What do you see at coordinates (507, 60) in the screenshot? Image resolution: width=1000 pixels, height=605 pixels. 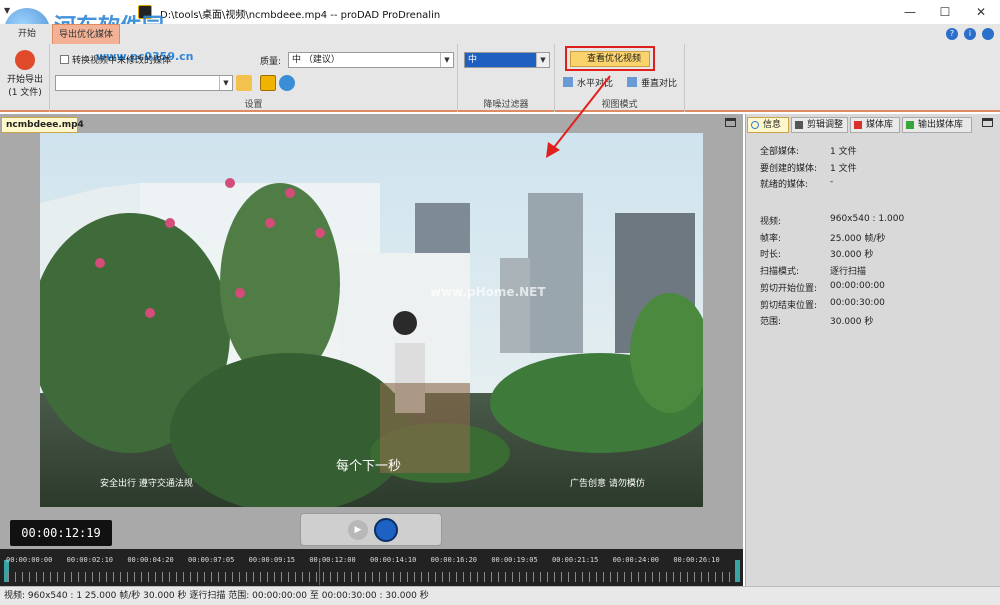 I see `denoise-combo: 中 ▼` at bounding box center [507, 60].